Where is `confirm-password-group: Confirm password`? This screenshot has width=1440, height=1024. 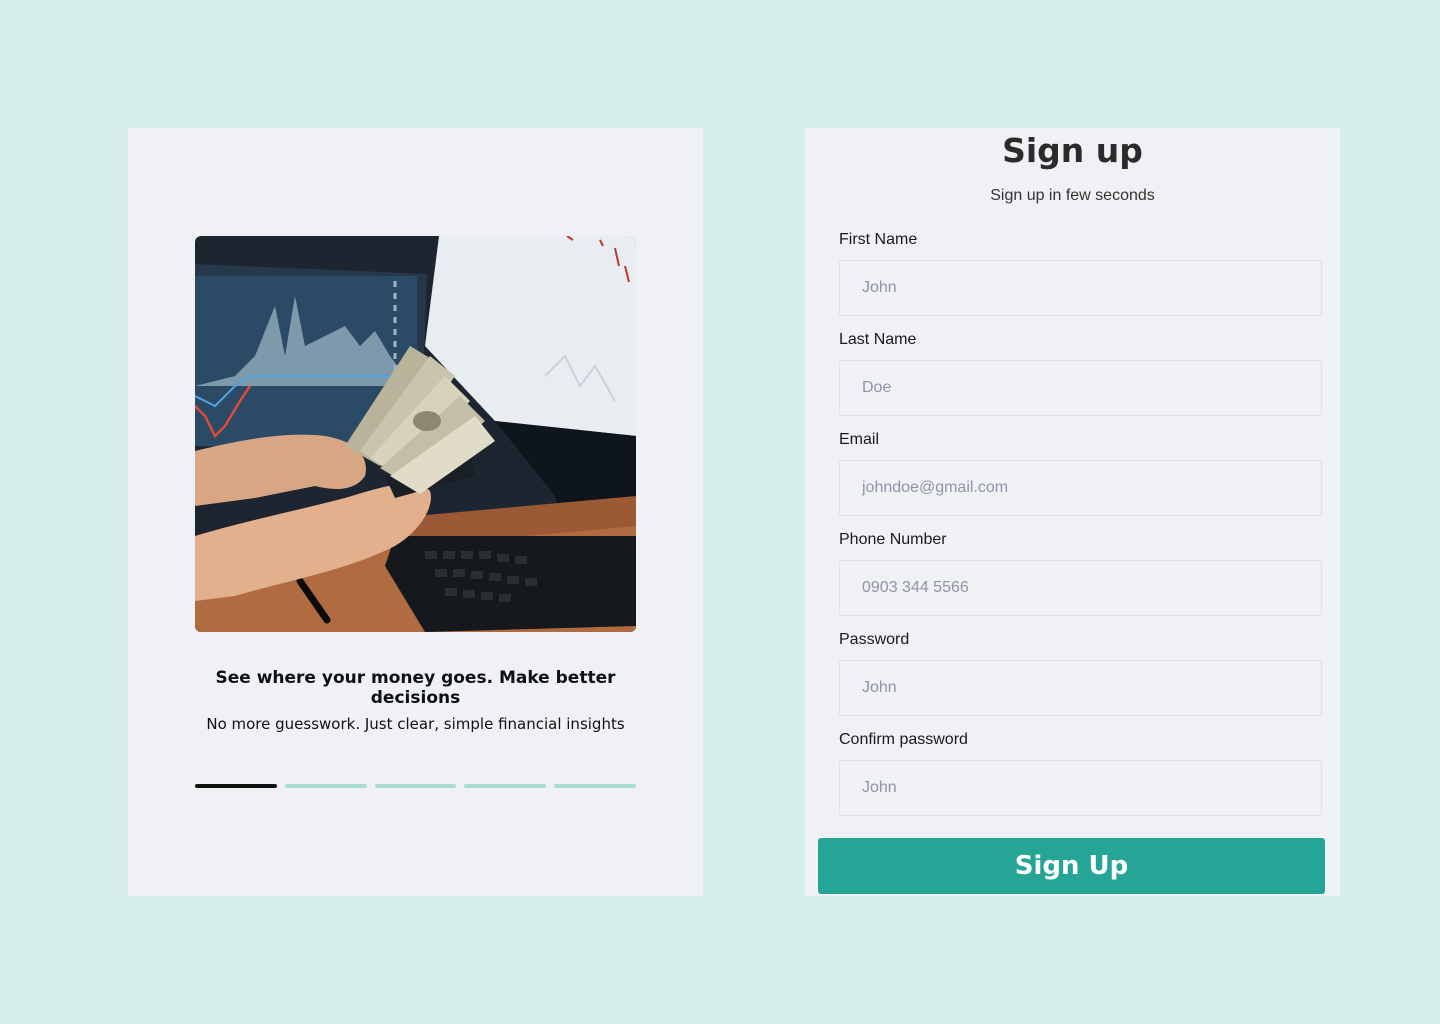
confirm-password-group: Confirm password is located at coordinates (1080, 773).